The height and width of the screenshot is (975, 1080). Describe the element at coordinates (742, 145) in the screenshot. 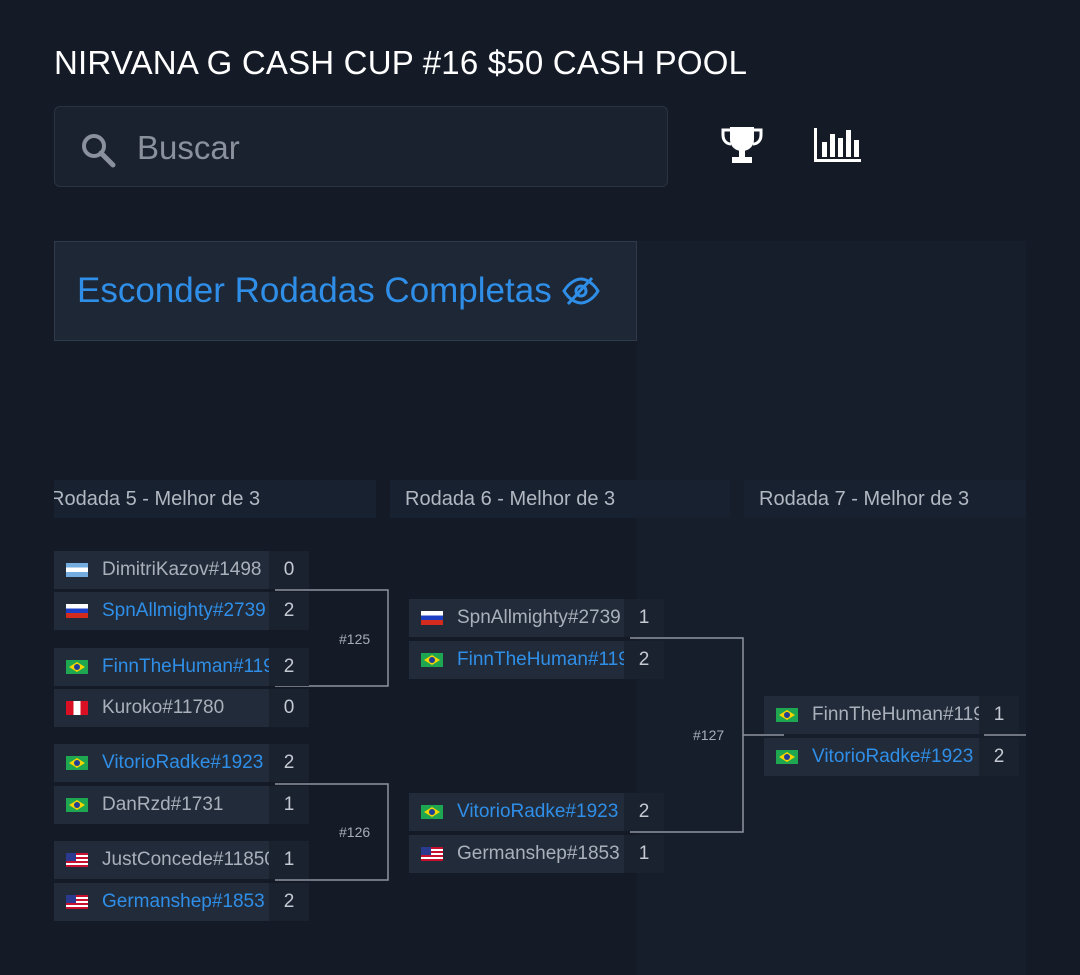

I see `trophy-icon` at that location.